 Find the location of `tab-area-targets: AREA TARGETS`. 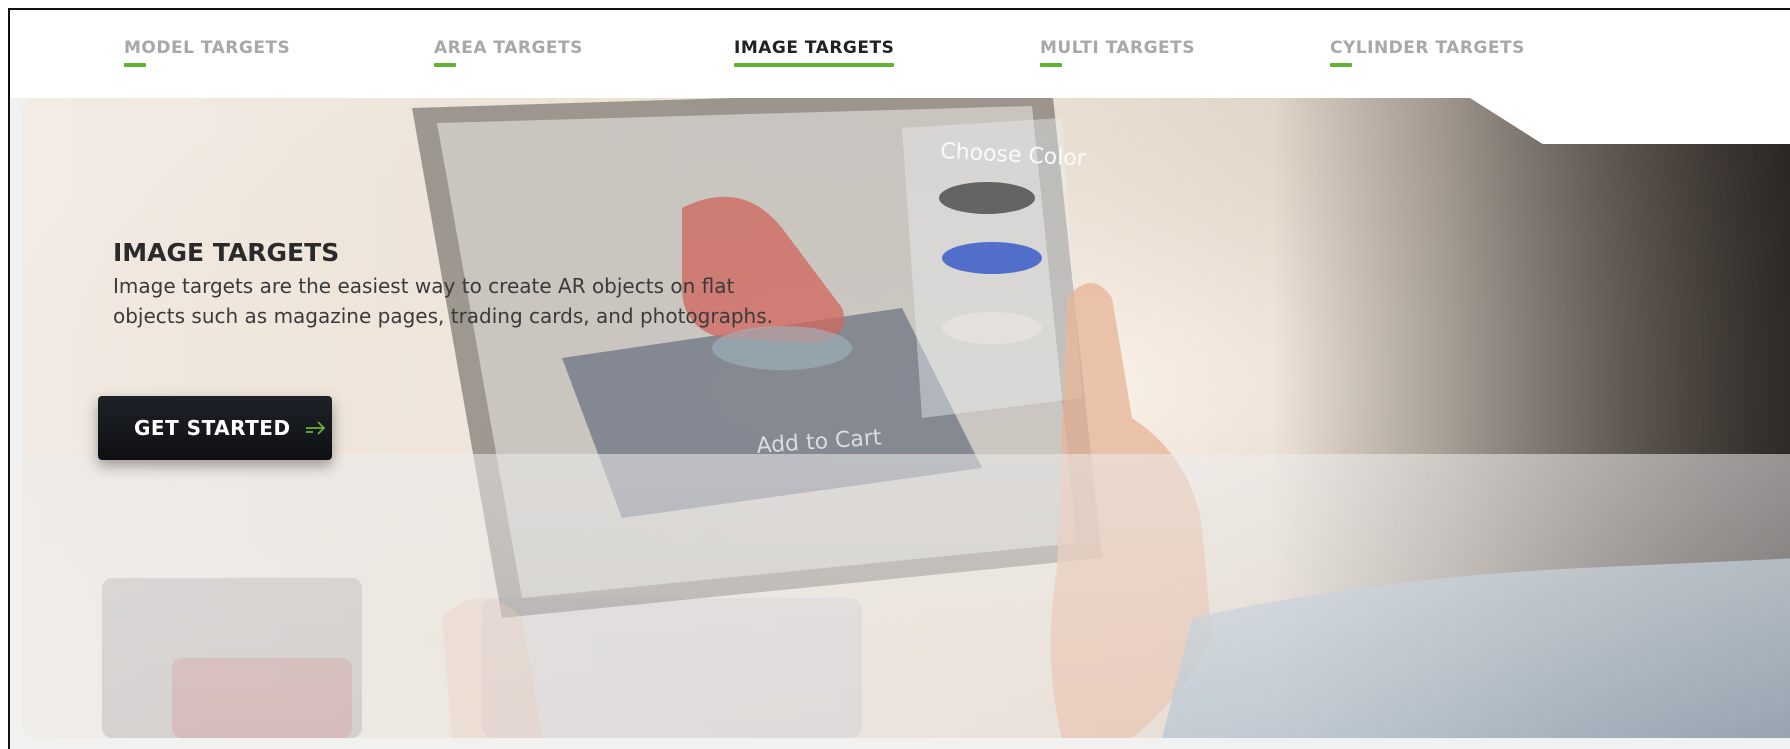

tab-area-targets: AREA TARGETS is located at coordinates (508, 52).